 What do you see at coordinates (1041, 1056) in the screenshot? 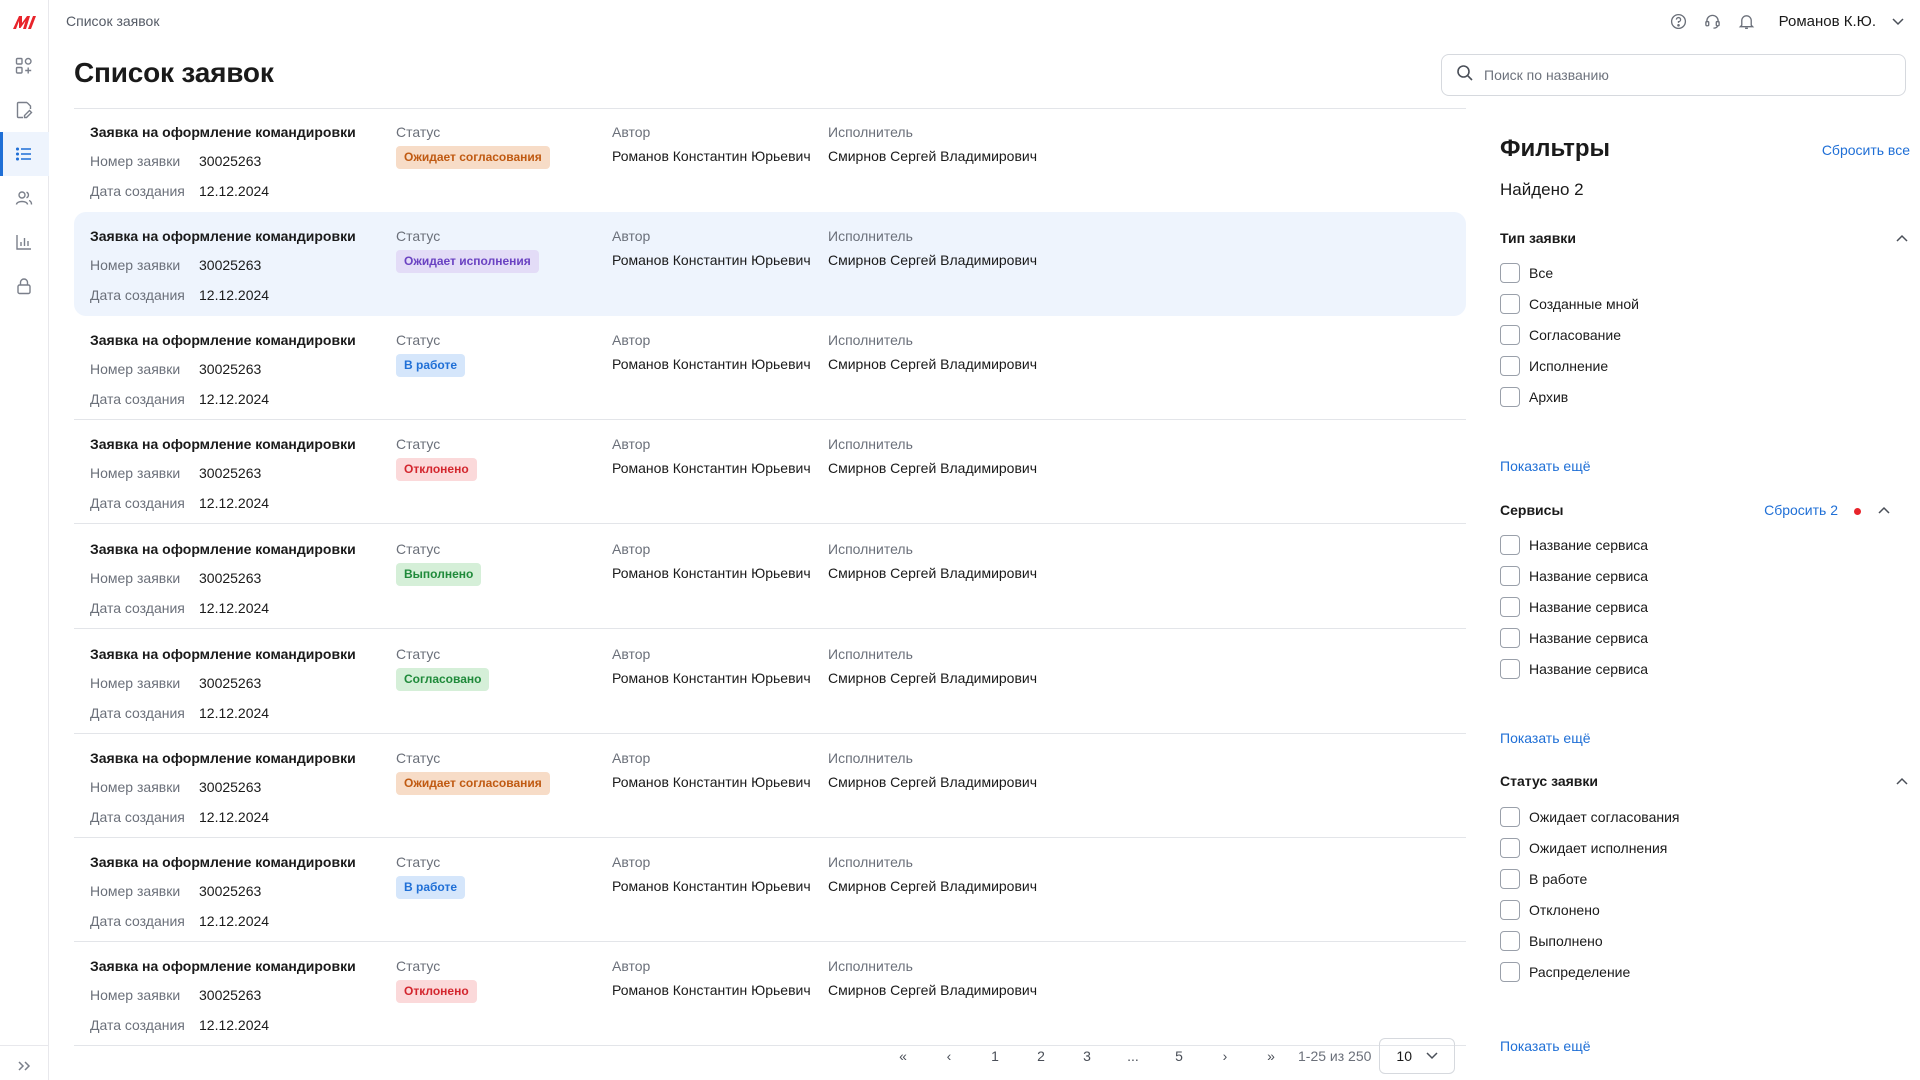
I see `pagination-page-2: 2` at bounding box center [1041, 1056].